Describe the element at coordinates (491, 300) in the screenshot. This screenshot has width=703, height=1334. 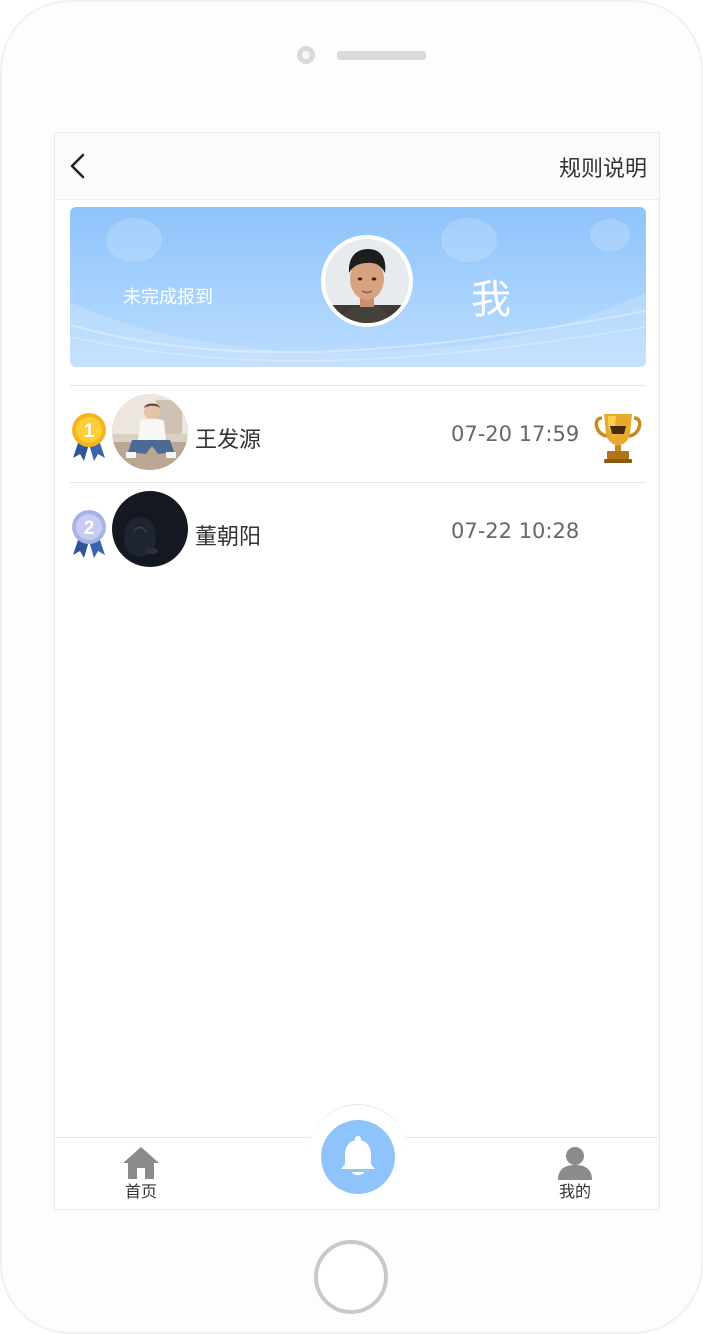
I see `me-label: 我` at that location.